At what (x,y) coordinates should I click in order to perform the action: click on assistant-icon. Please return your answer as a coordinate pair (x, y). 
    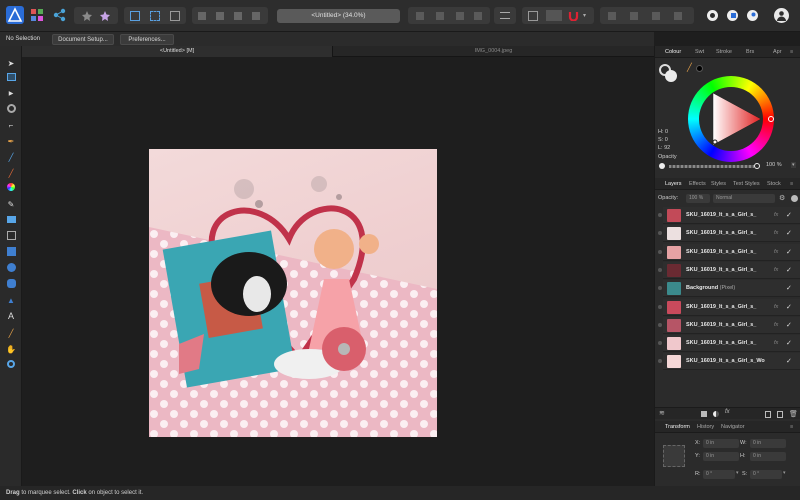
    Looking at the image, I should click on (554, 15).